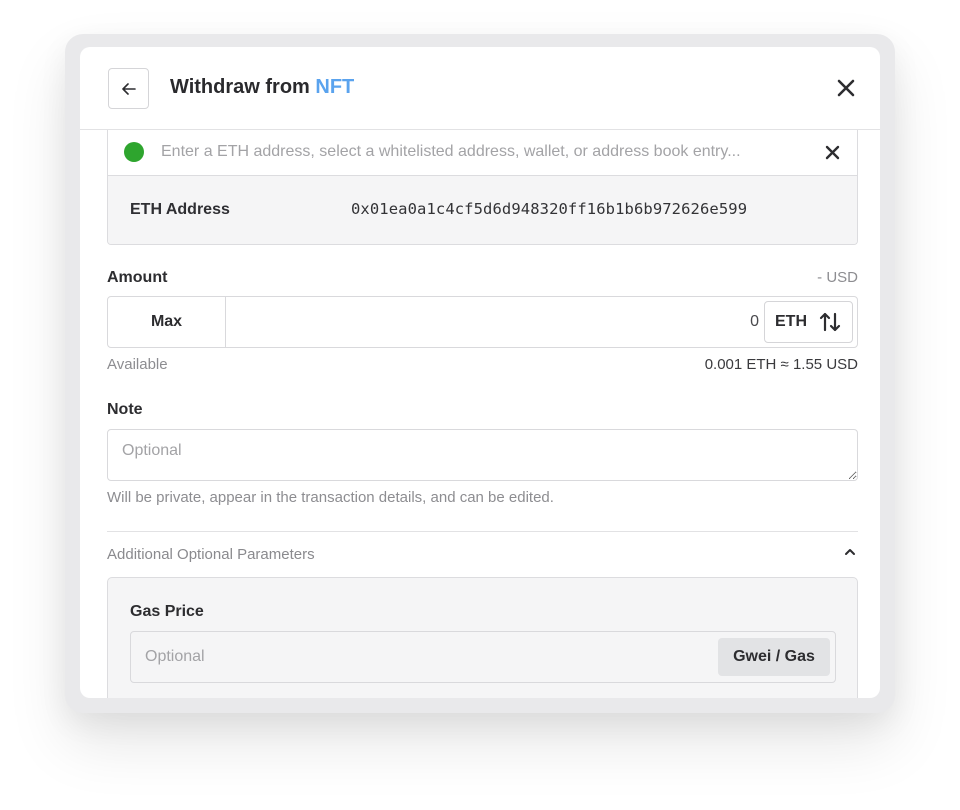 This screenshot has height=810, width=960. Describe the element at coordinates (211, 554) in the screenshot. I see `additional-parameters-label: Additional Optional Parameters` at that location.